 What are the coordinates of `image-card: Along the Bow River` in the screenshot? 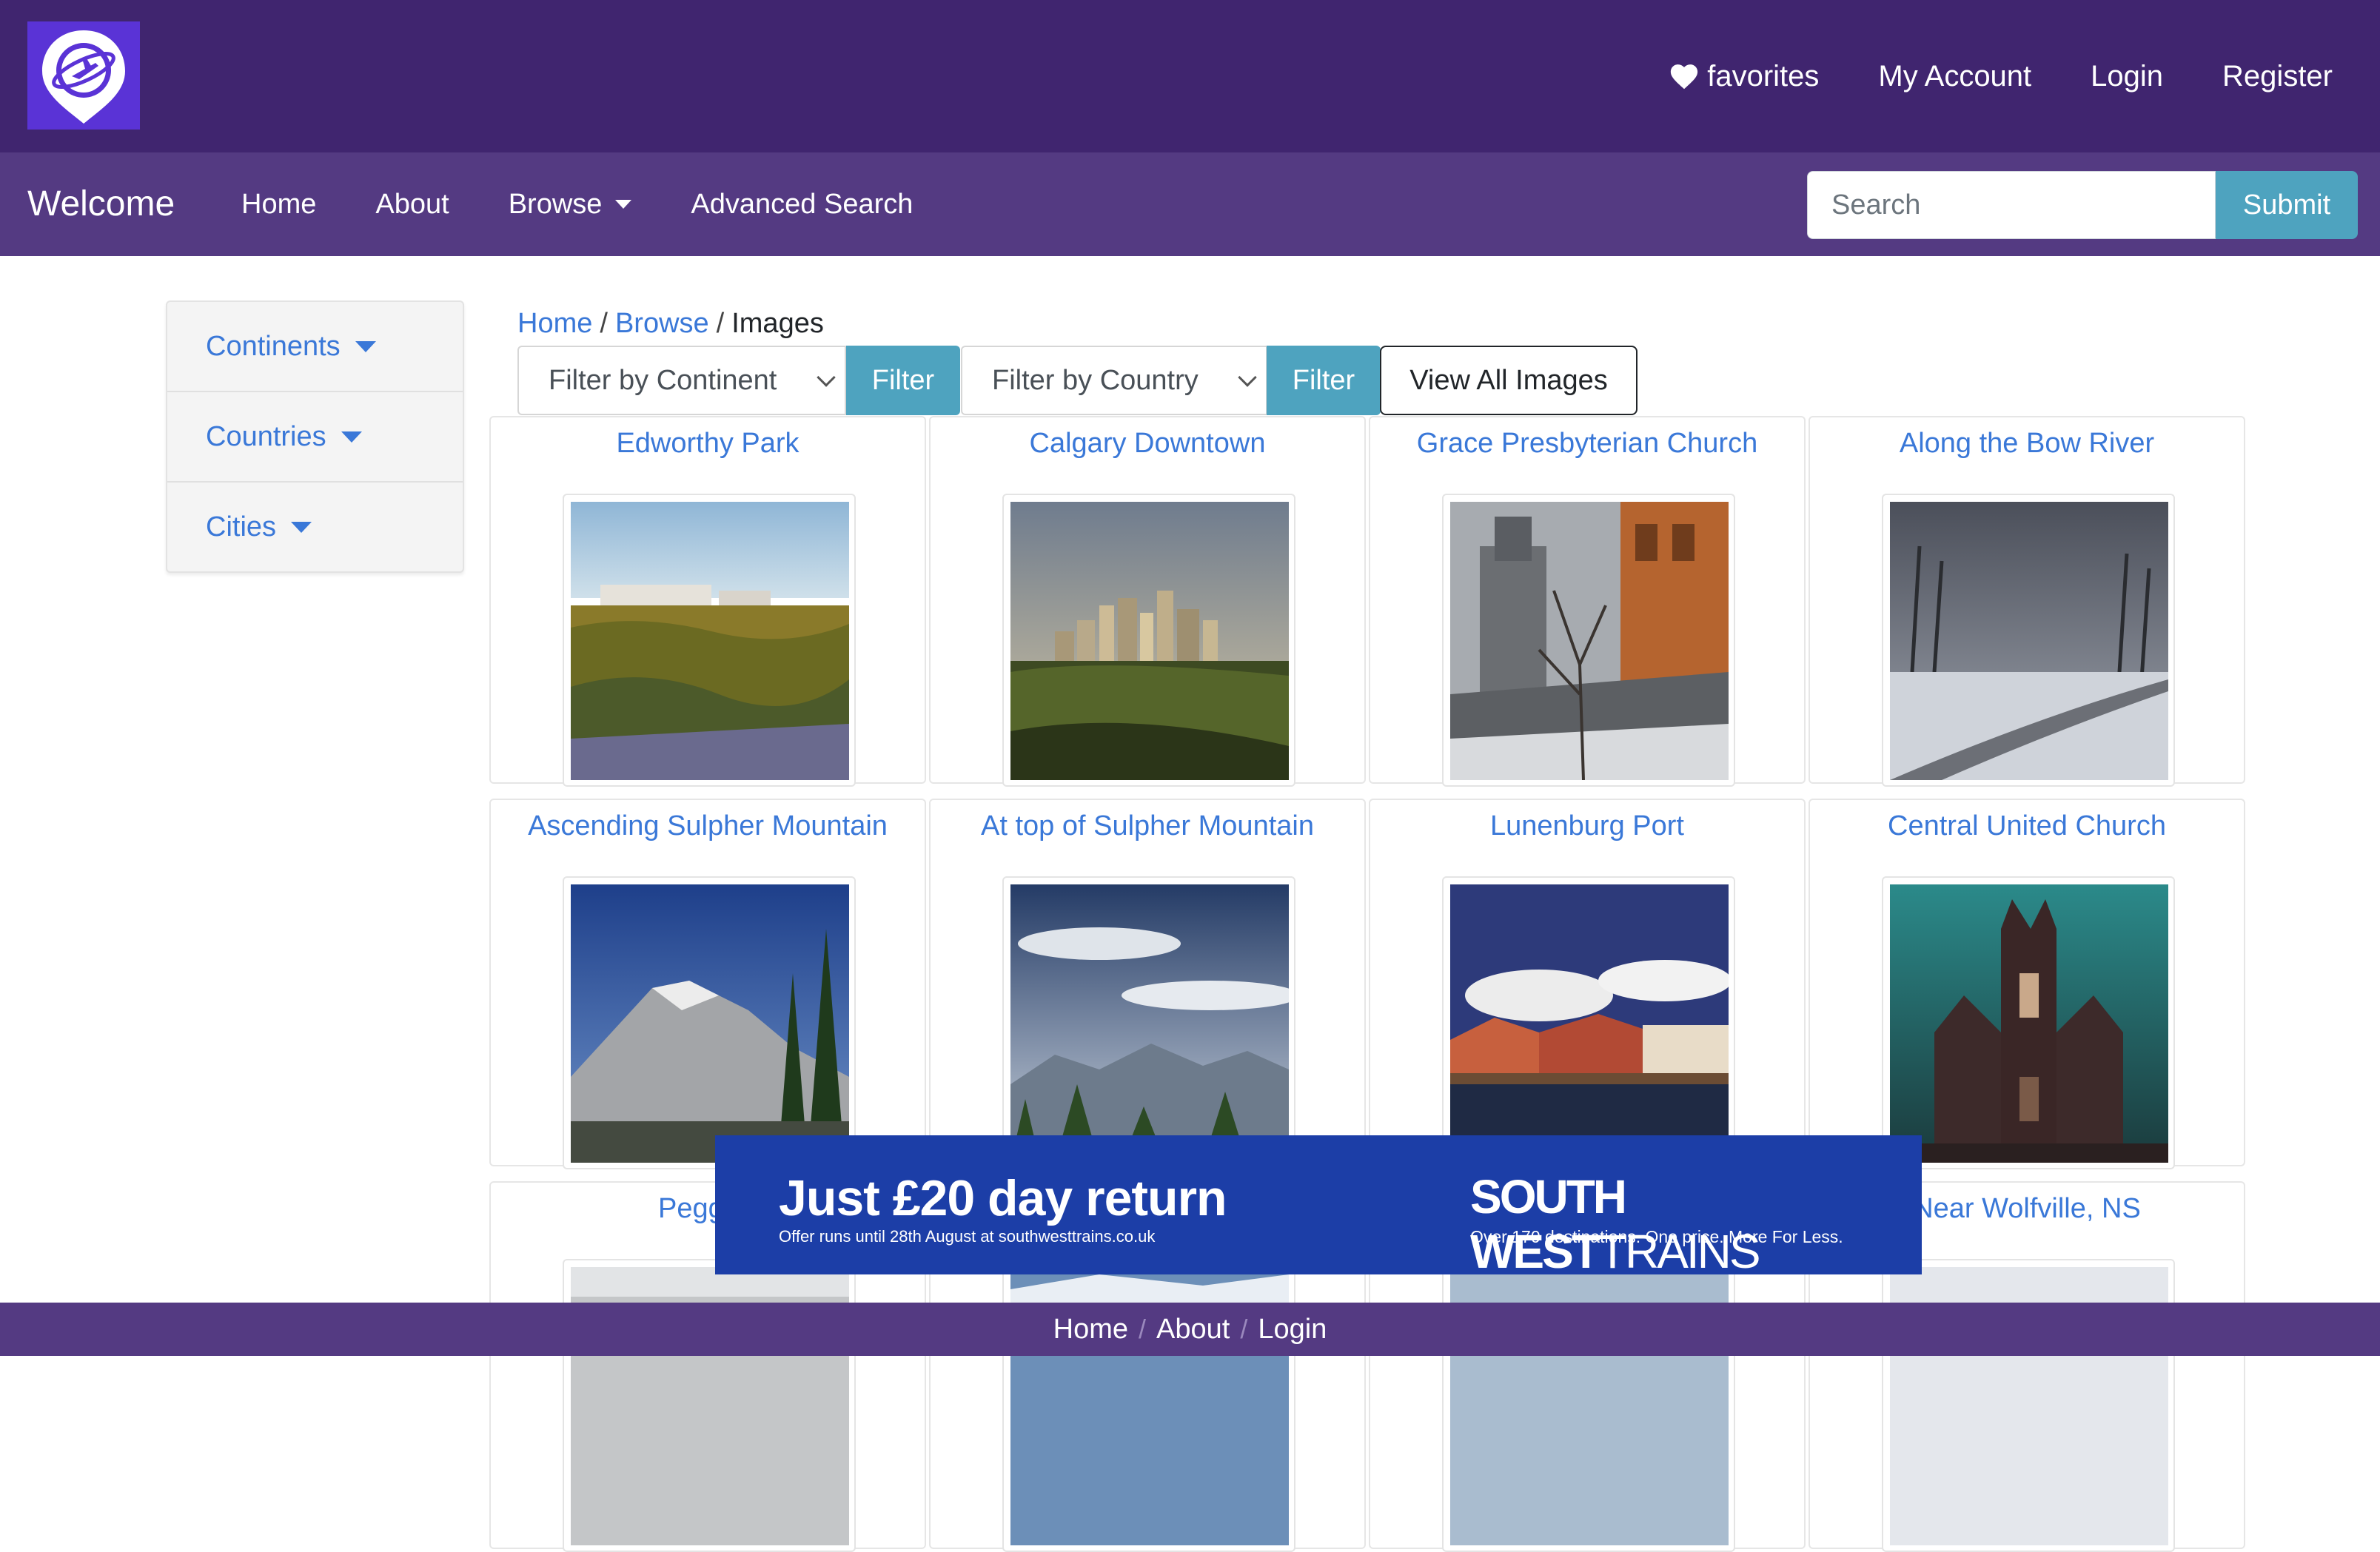 It's located at (2027, 602).